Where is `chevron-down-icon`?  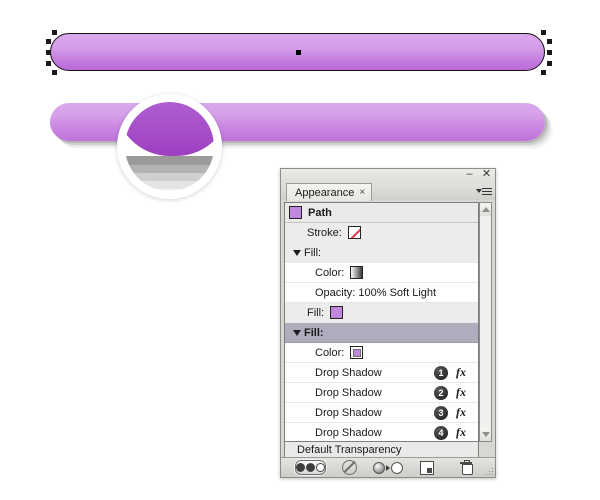
chevron-down-icon is located at coordinates (479, 191).